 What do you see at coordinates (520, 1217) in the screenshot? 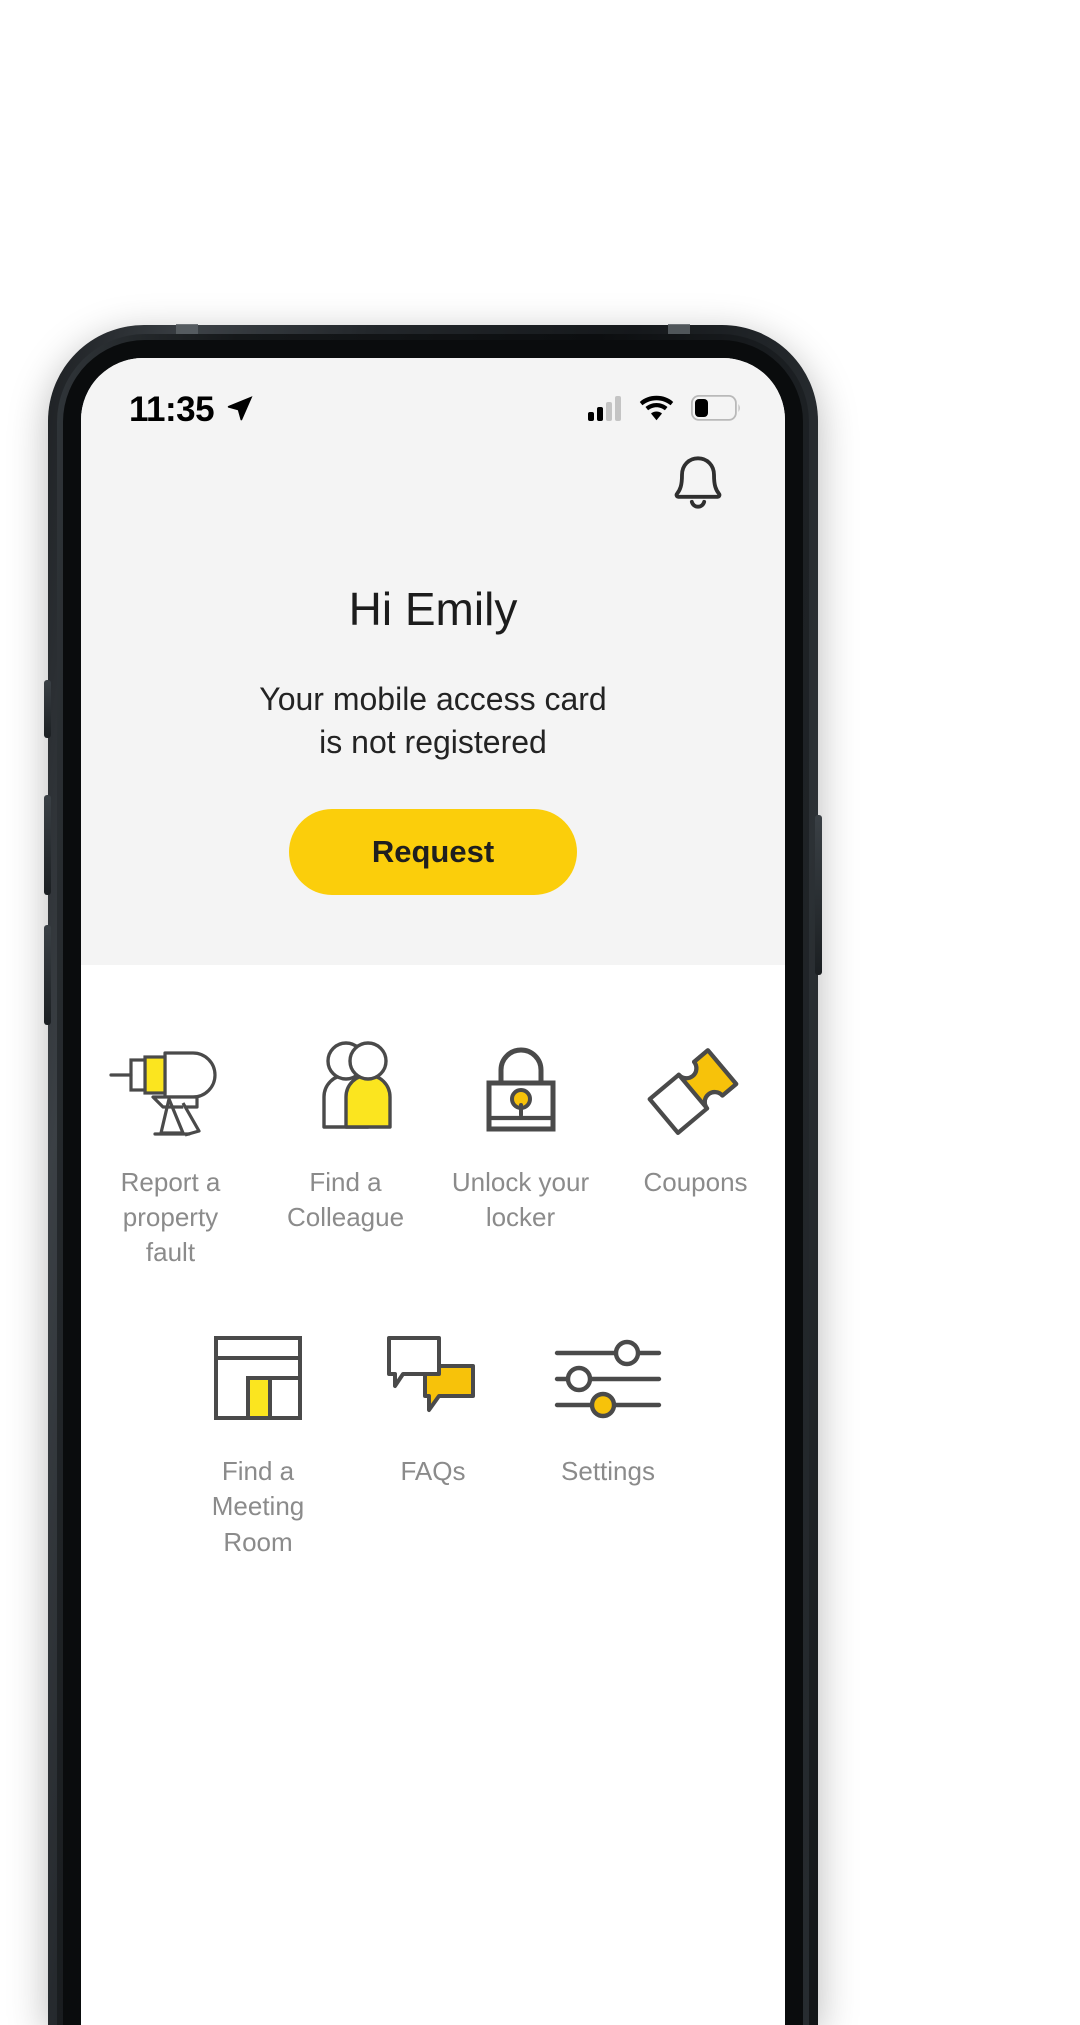
I see `shortcut-label-line2: locker` at bounding box center [520, 1217].